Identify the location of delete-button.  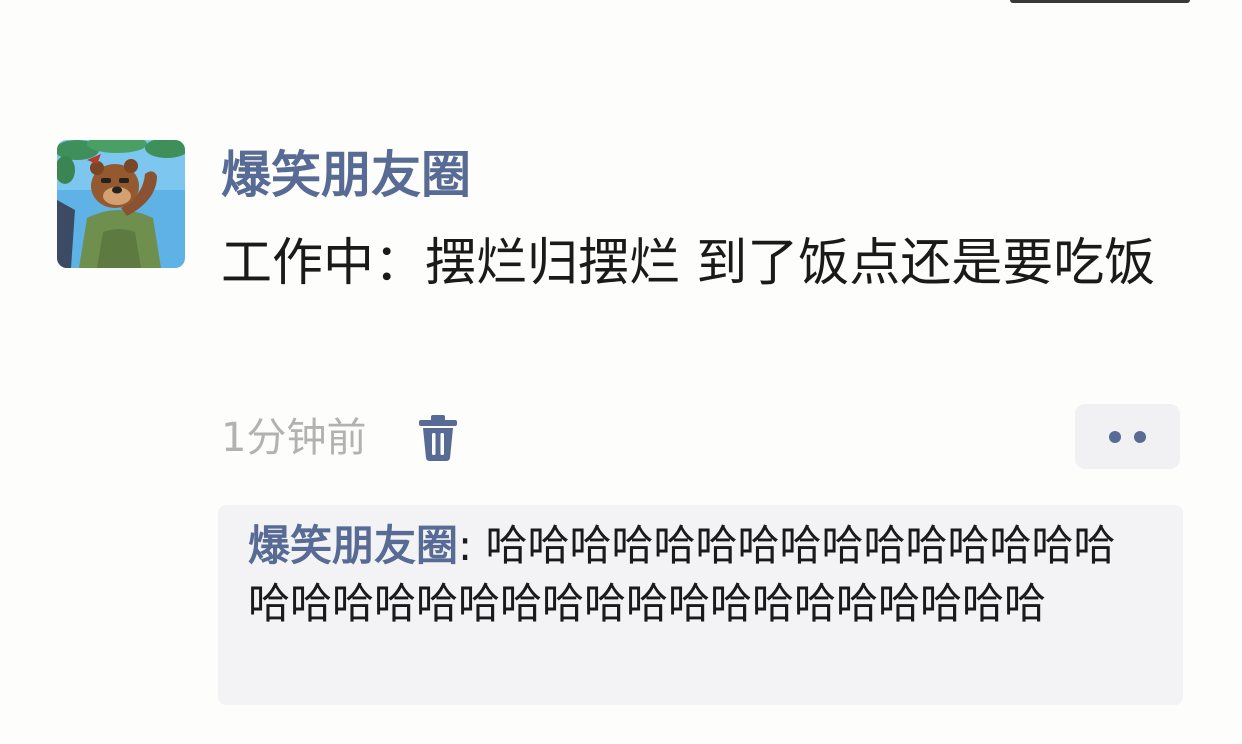
(438, 438).